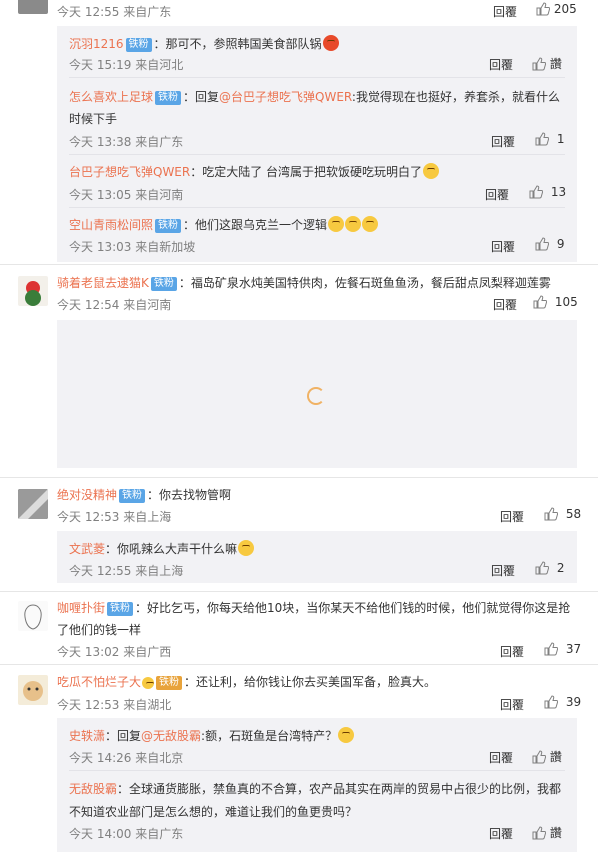  Describe the element at coordinates (126, 65) in the screenshot. I see `reply-meta: 今天 15:19 来自河北` at that location.